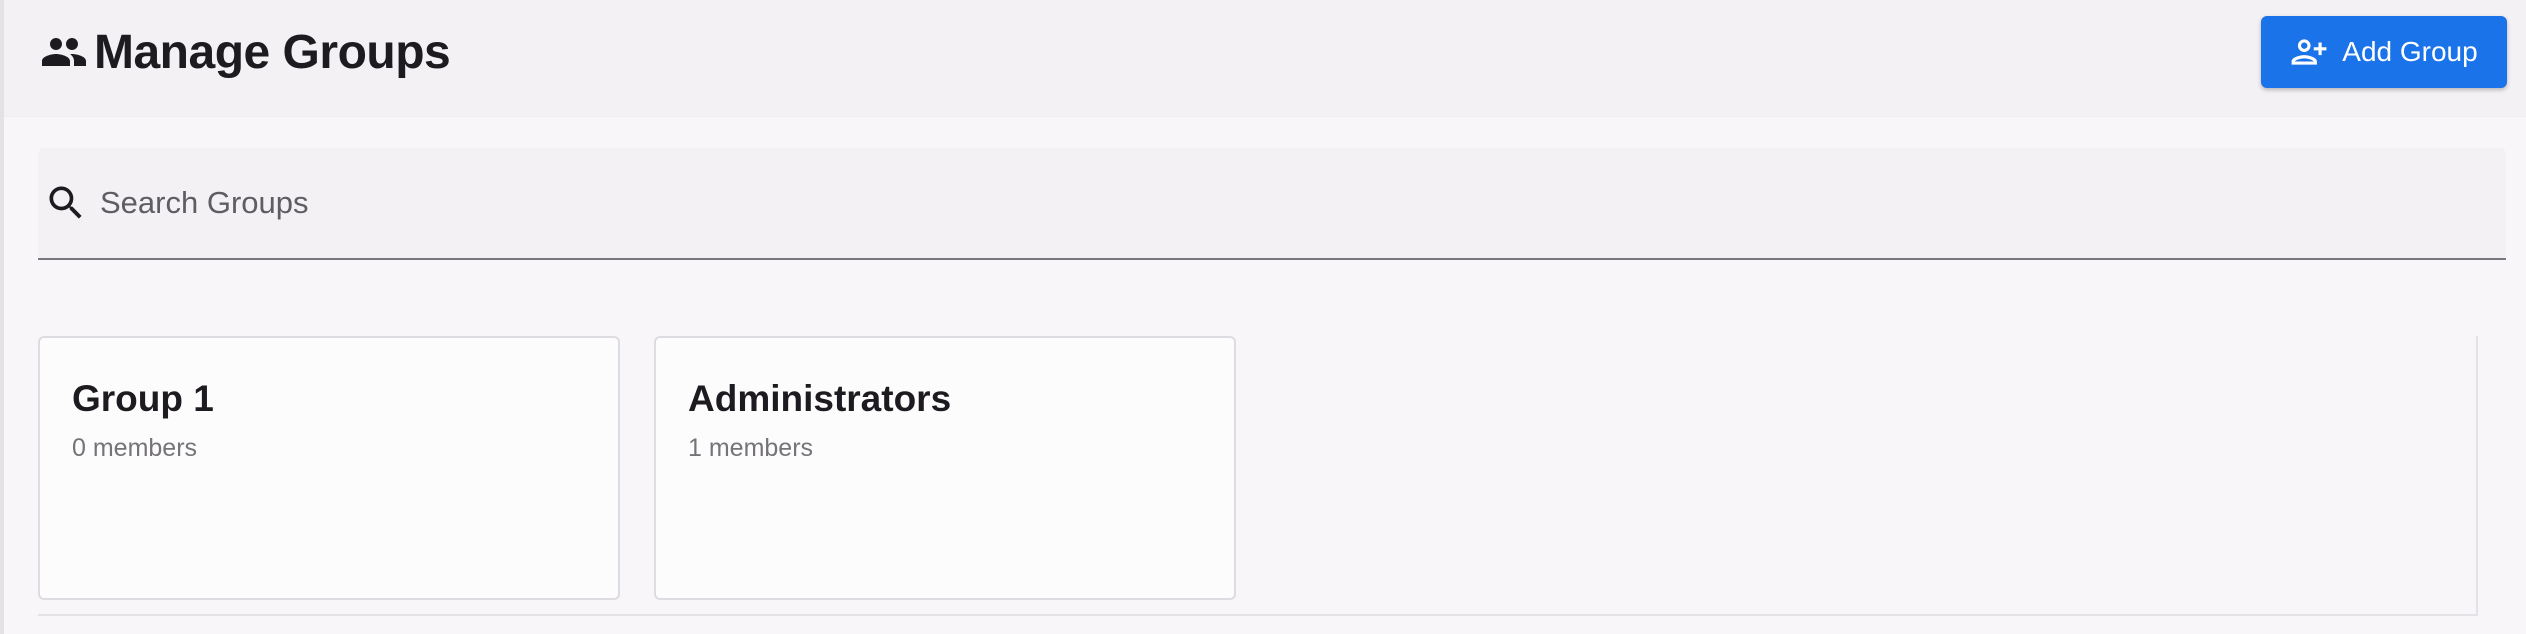 This screenshot has width=2526, height=634. I want to click on group-name: Group 1, so click(143, 398).